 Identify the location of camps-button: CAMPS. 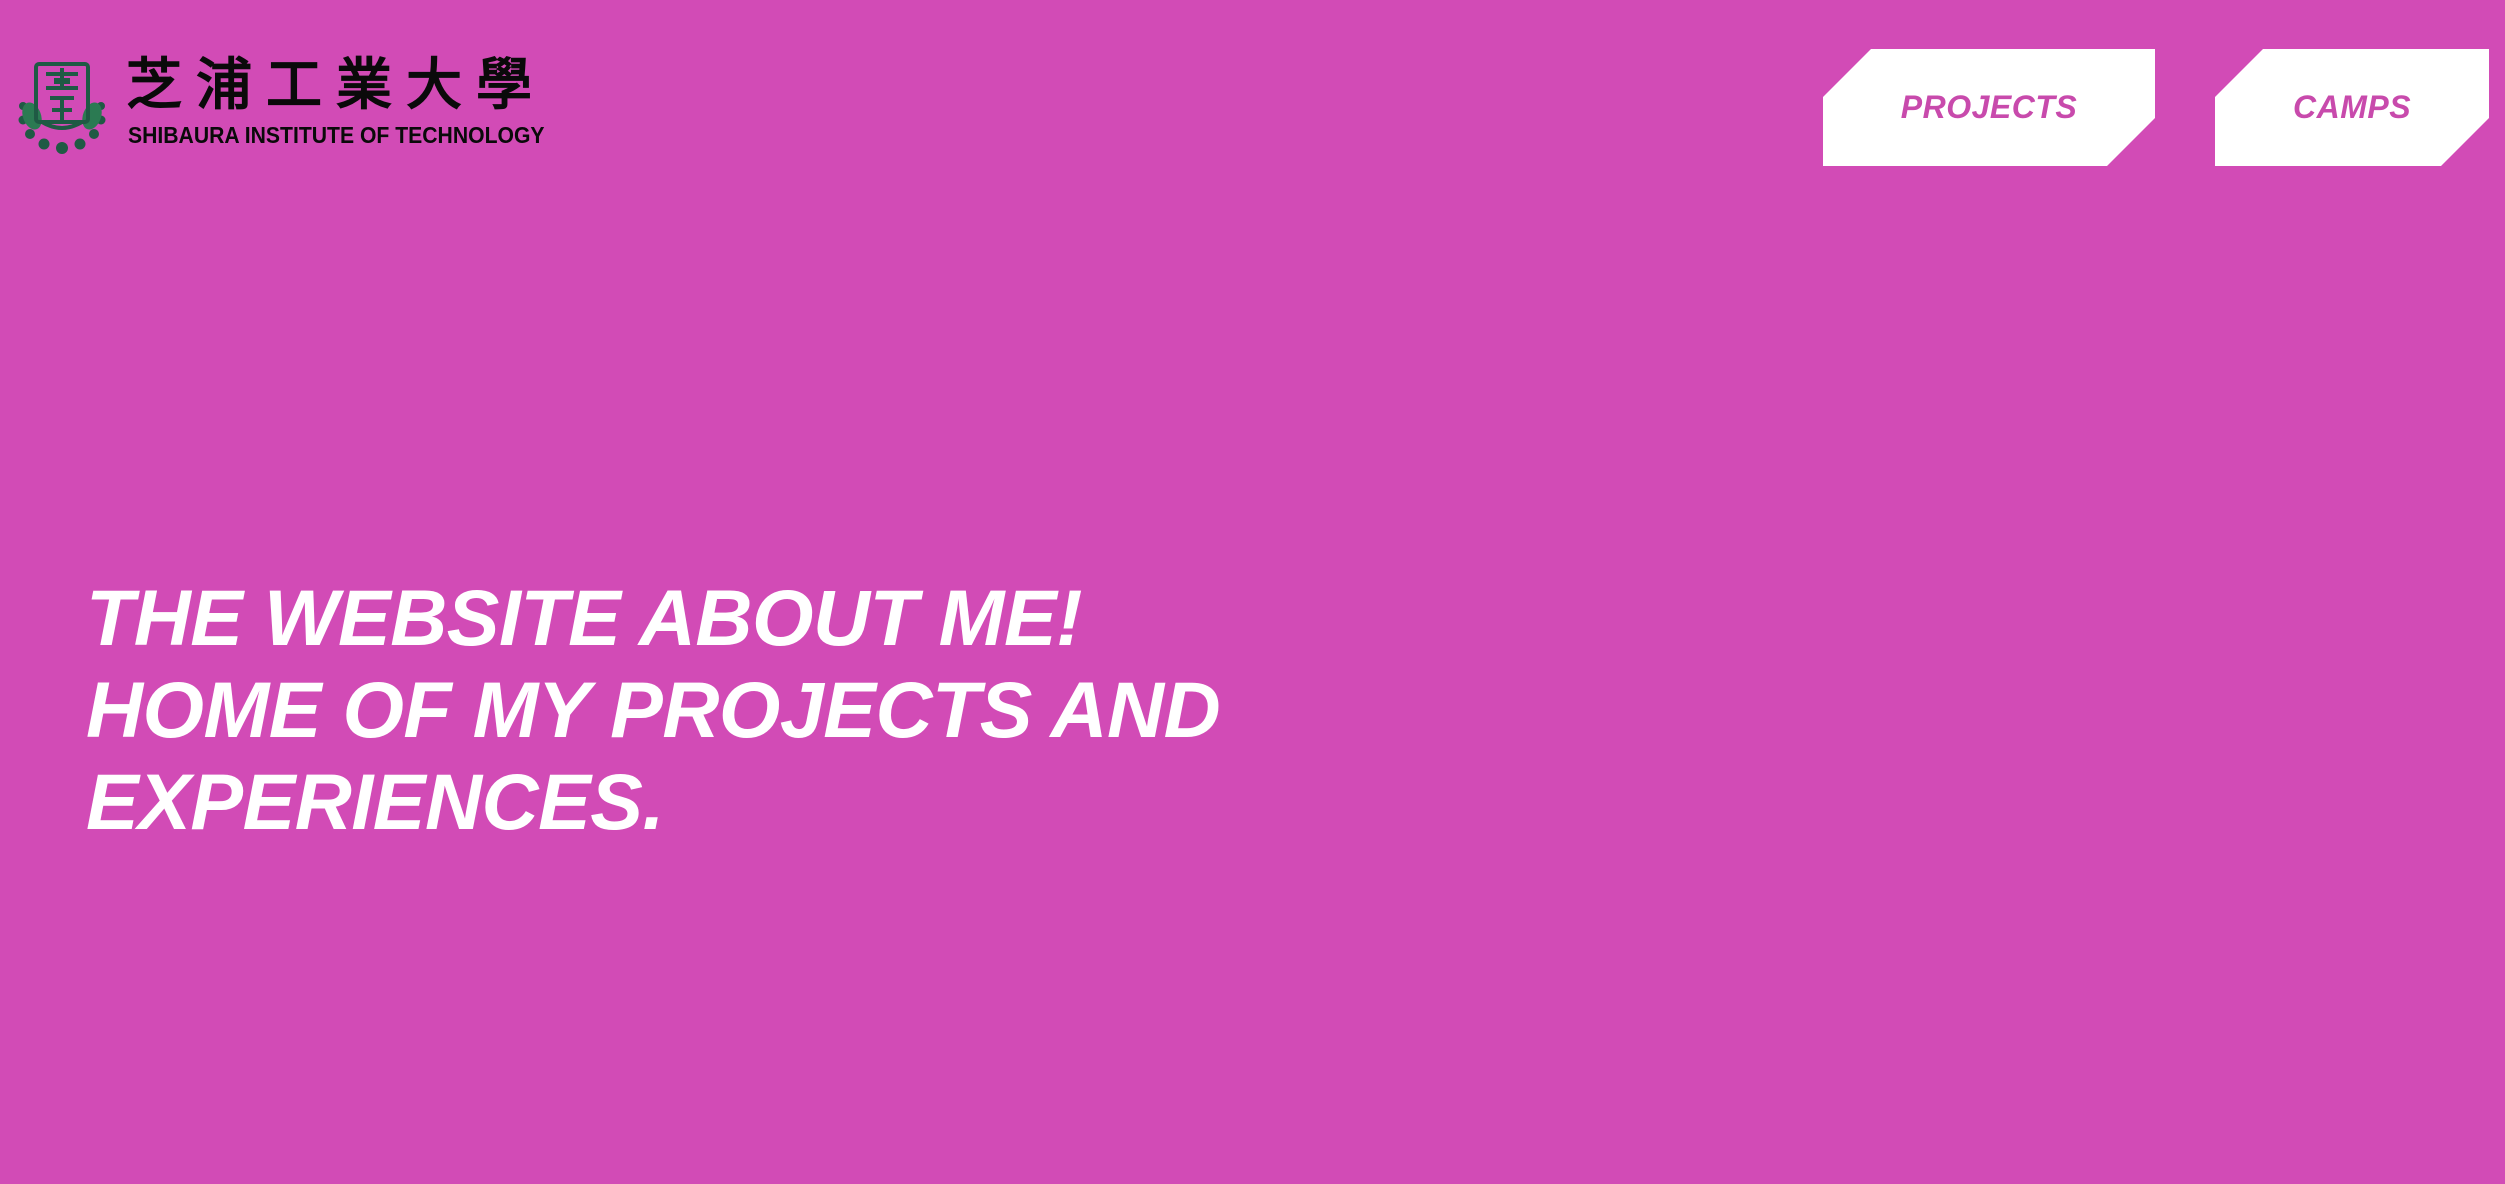
(2352, 107).